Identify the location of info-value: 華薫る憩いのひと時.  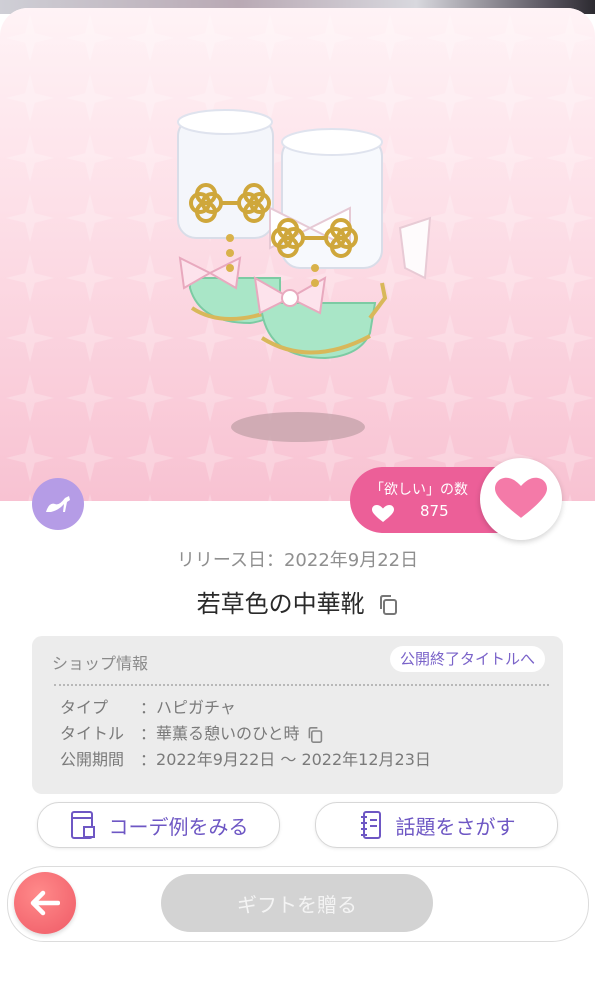
(228, 733).